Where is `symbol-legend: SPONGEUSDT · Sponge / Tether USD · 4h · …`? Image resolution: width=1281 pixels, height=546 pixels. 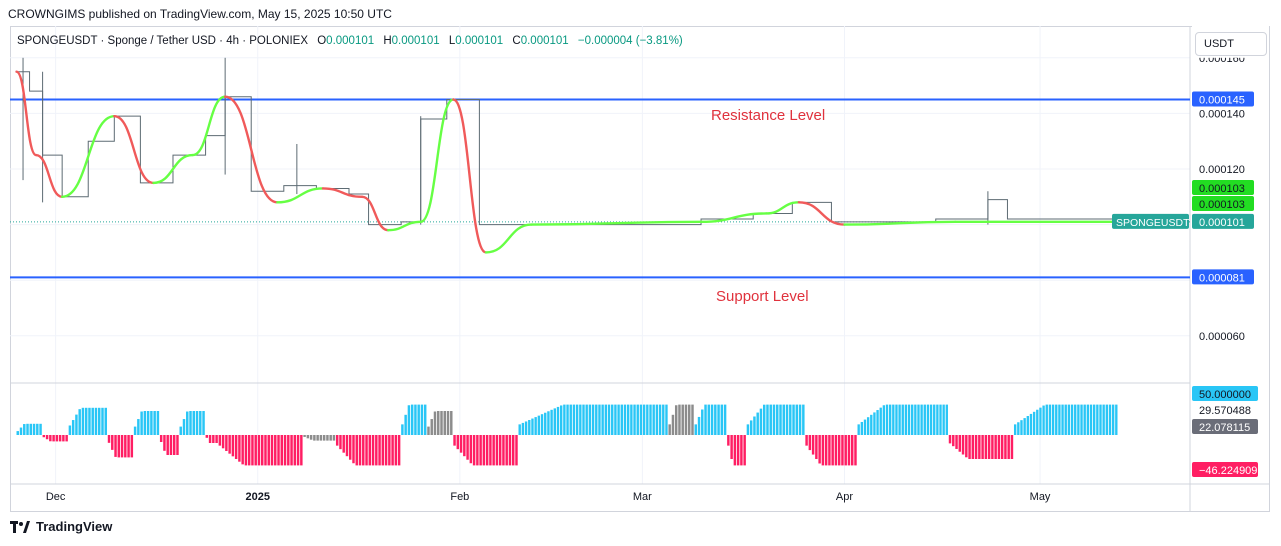 symbol-legend: SPONGEUSDT · Sponge / Tether USD · 4h · … is located at coordinates (350, 41).